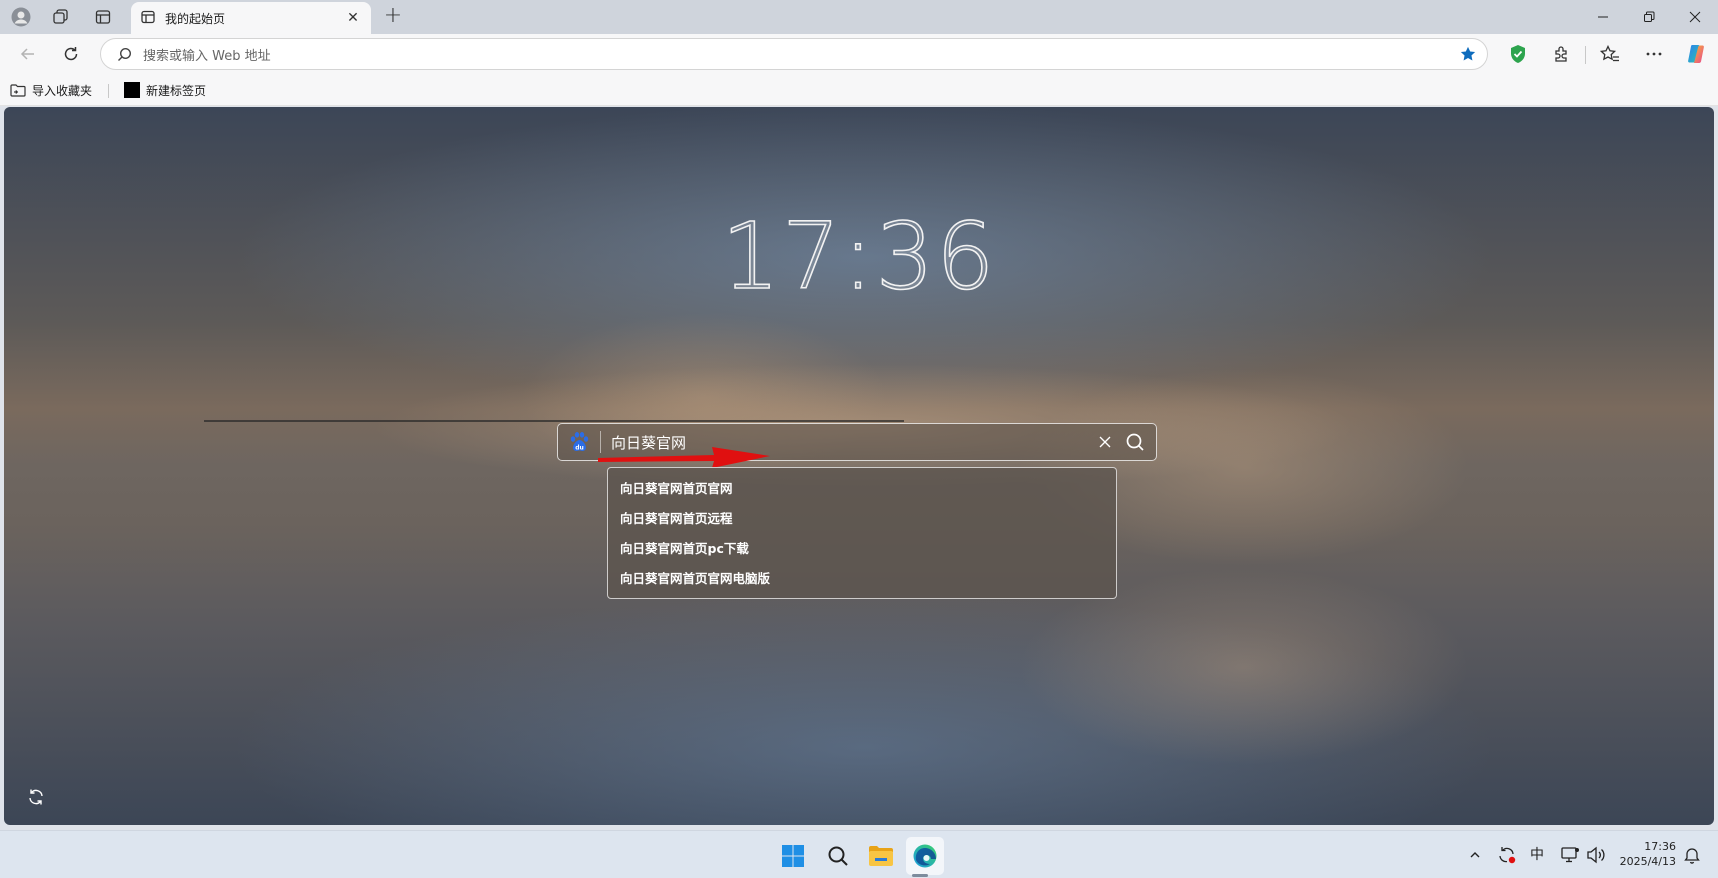  I want to click on favorites-bar: 导入收藏夹 新建标签页, so click(859, 90).